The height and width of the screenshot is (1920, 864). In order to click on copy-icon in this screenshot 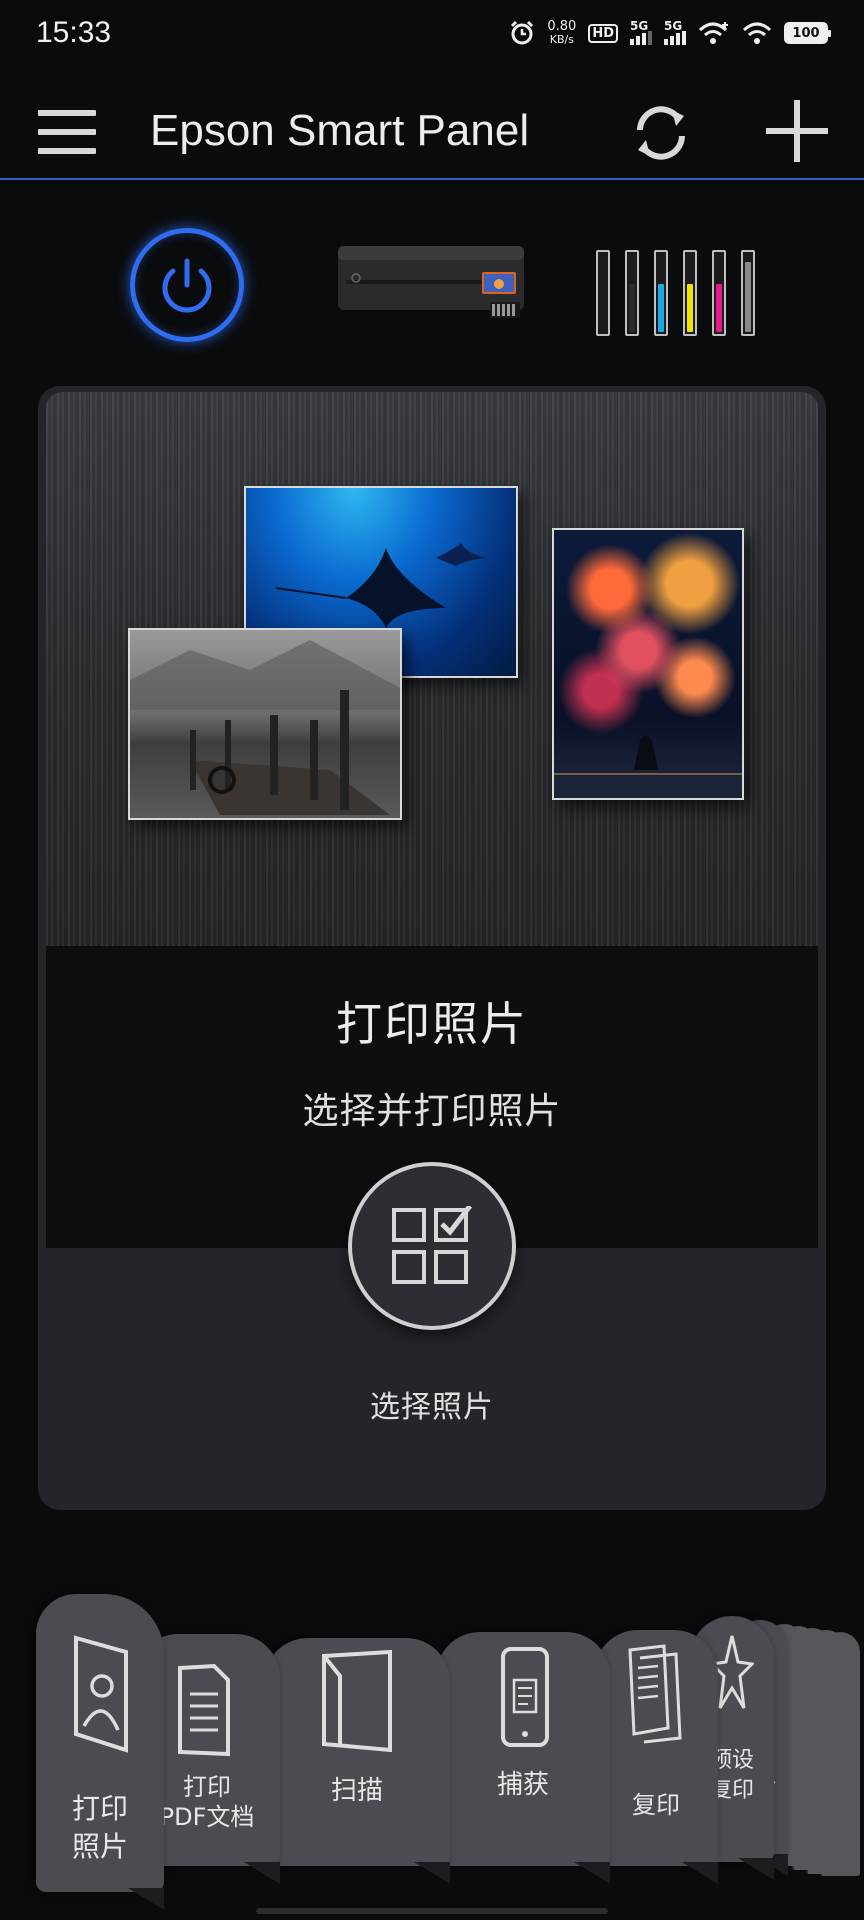, I will do `click(655, 1694)`.